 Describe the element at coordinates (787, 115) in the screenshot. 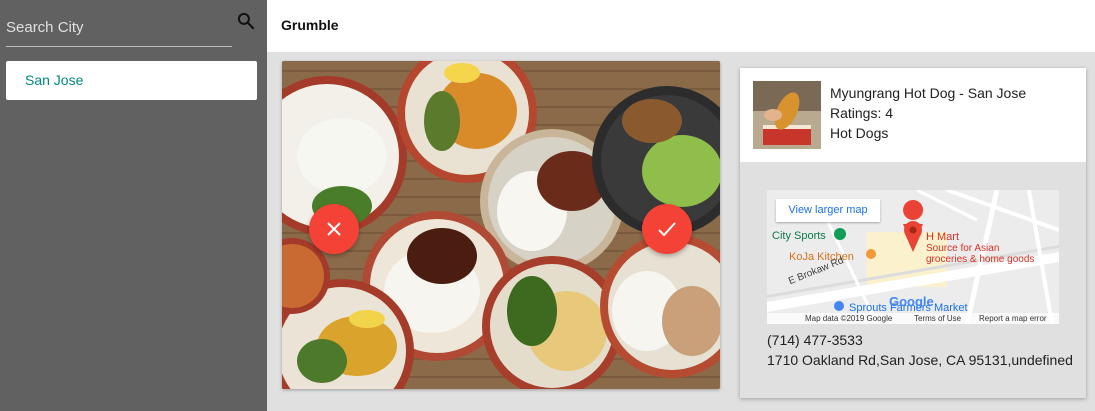

I see `restaurant-thumbnail` at that location.